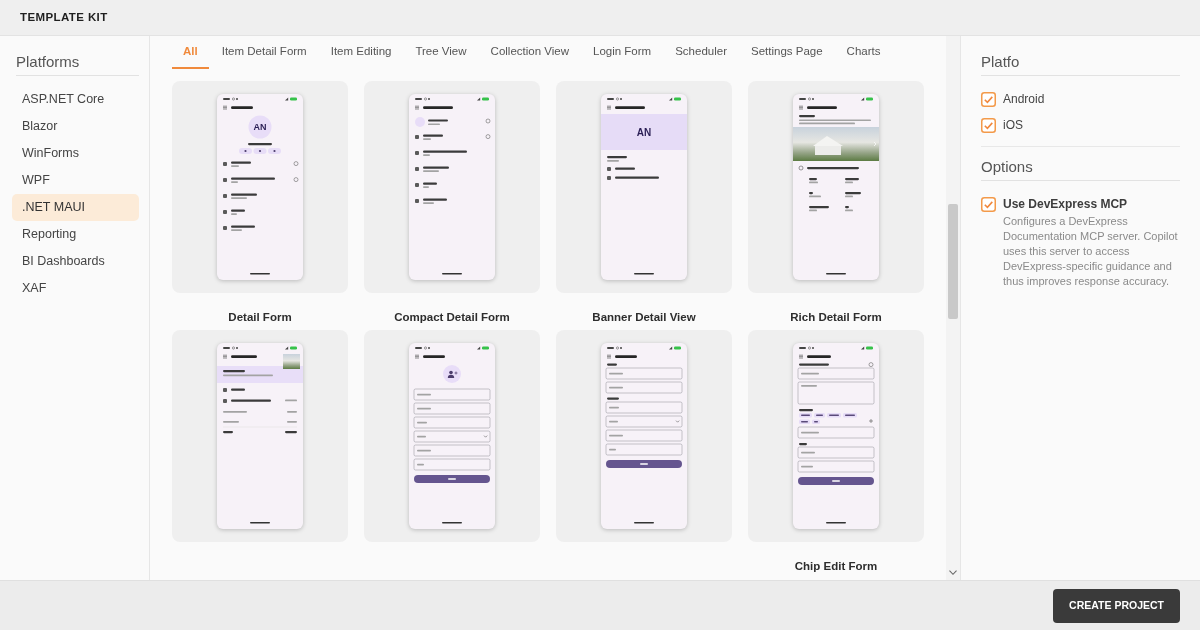 The width and height of the screenshot is (1200, 630). What do you see at coordinates (953, 572) in the screenshot?
I see `scroll-down-icon` at bounding box center [953, 572].